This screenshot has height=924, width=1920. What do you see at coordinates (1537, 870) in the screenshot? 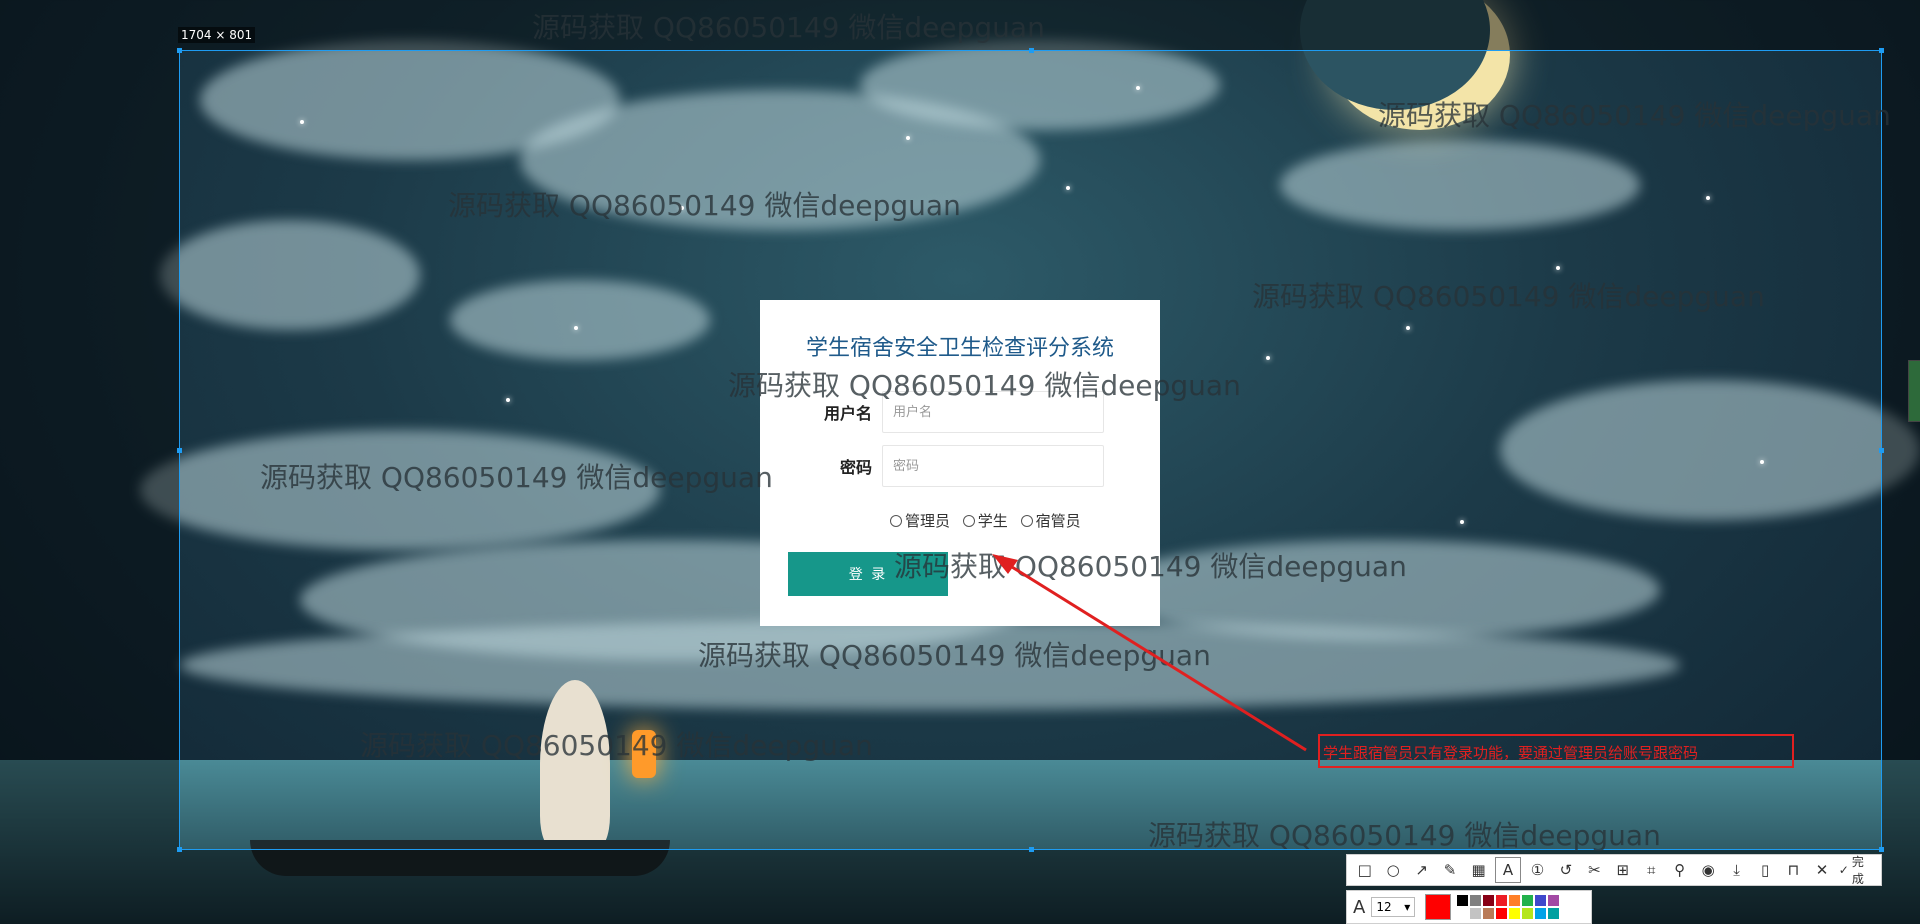
I see `number-icon: ①` at bounding box center [1537, 870].